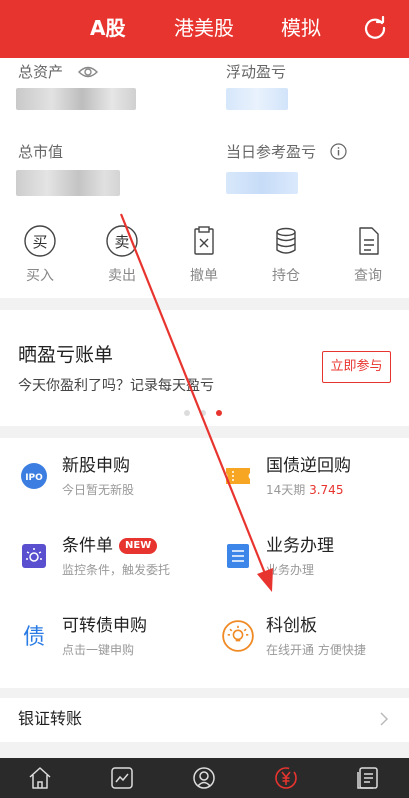 This screenshot has width=409, height=798. I want to click on buy-icon: 买, so click(40, 241).